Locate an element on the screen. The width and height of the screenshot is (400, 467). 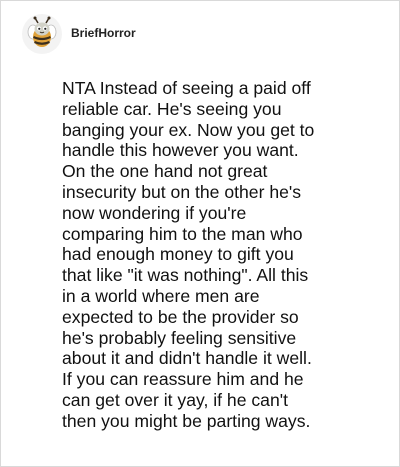
comment-line: reliable car. He's seeing you is located at coordinates (172, 108).